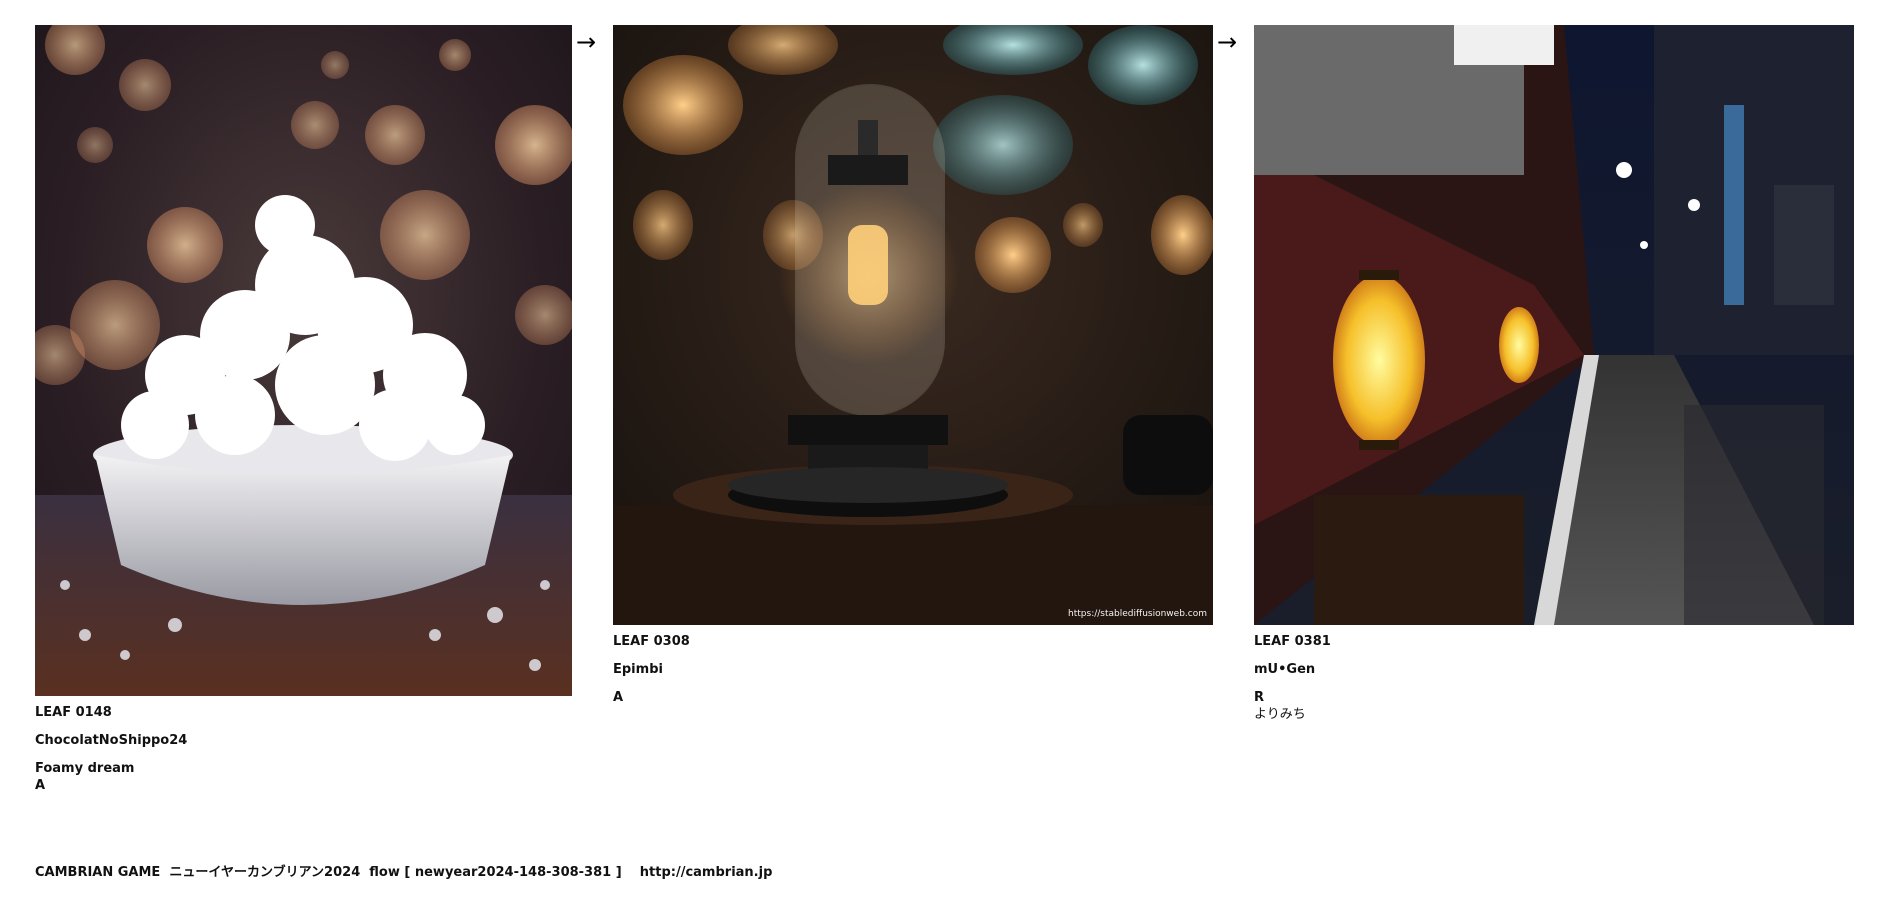 The width and height of the screenshot is (1889, 898). I want to click on author-name: ChocolatNoShippo24, so click(303, 740).